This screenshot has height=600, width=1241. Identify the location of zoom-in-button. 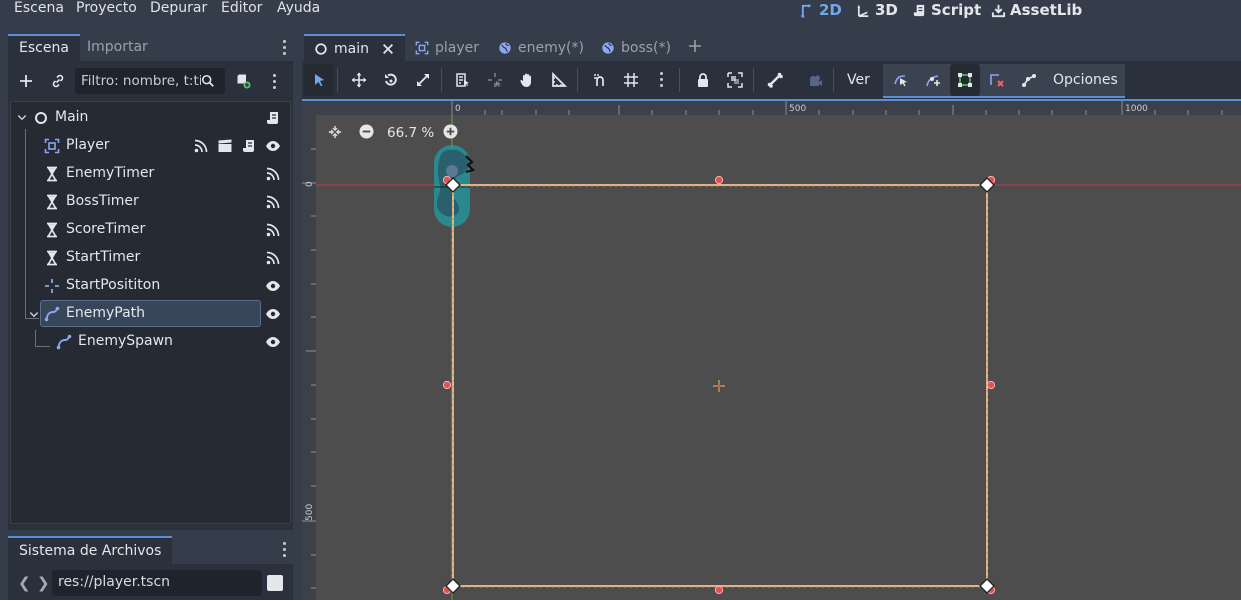
(451, 132).